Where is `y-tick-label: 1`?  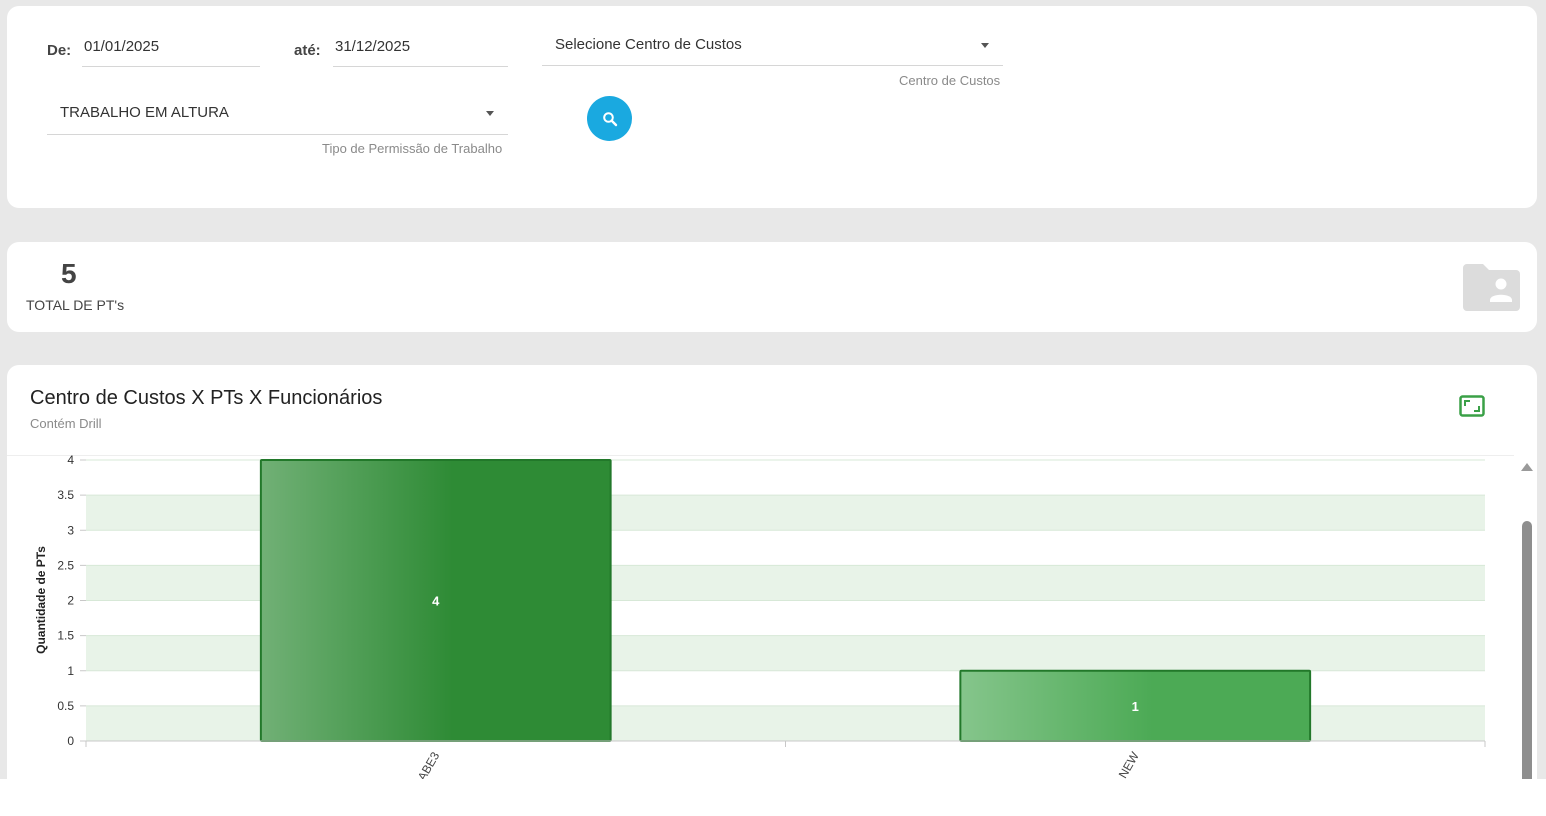 y-tick-label: 1 is located at coordinates (70, 671).